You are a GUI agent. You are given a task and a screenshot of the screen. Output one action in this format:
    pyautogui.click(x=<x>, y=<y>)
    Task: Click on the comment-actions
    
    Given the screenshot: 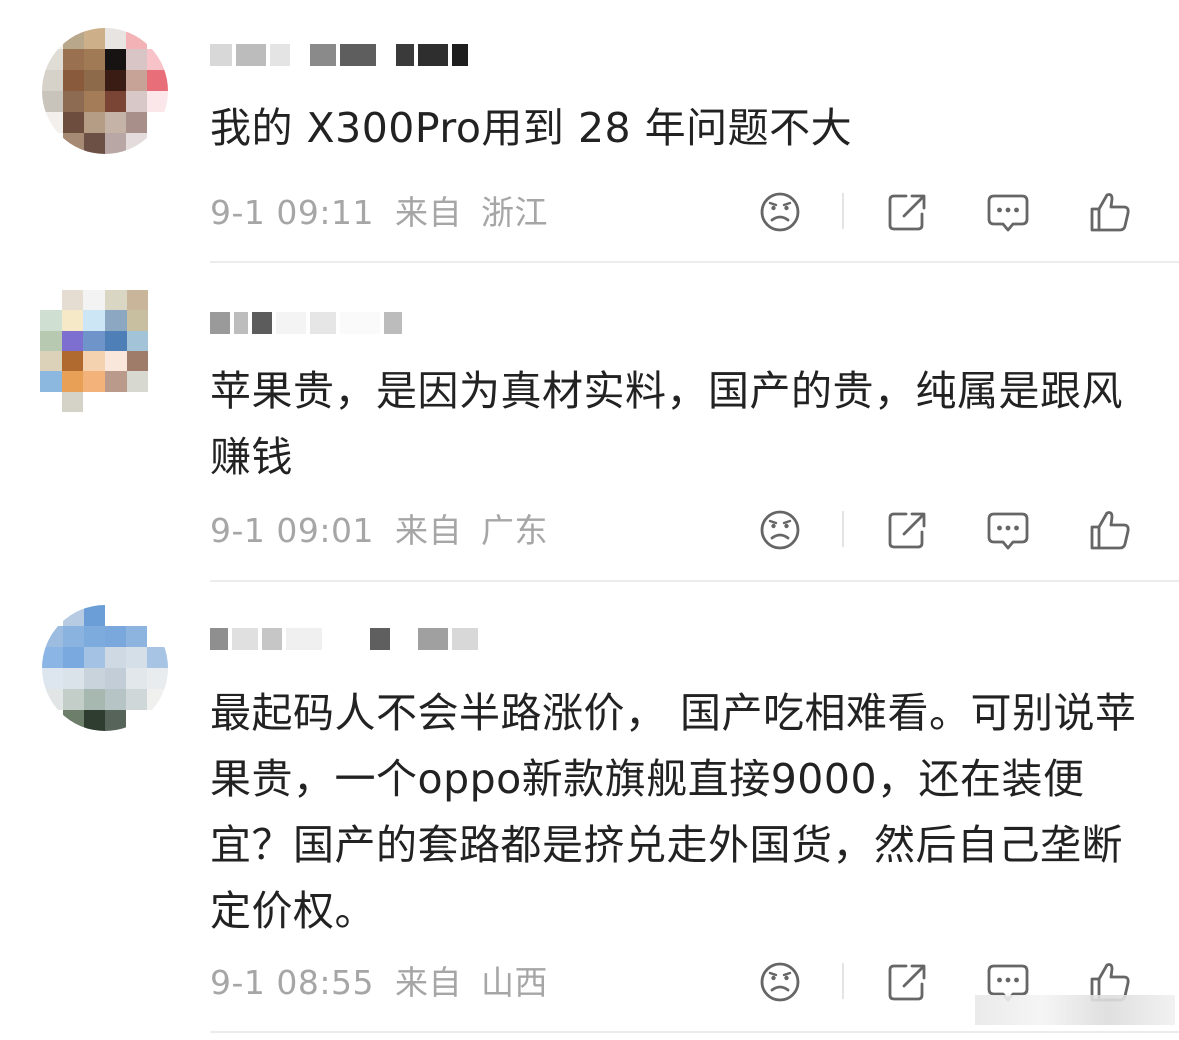 What is the action you would take?
    pyautogui.click(x=955, y=212)
    